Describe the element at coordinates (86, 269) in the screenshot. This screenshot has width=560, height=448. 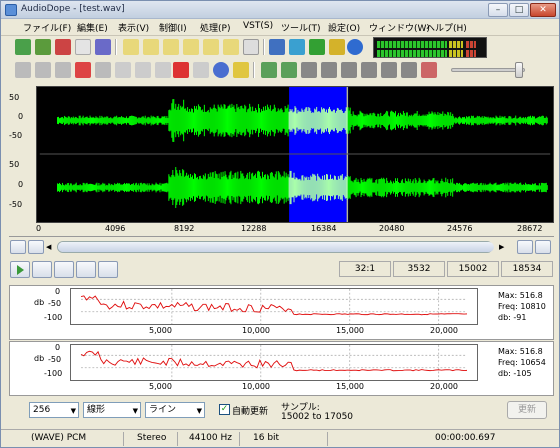
I see `start-button` at that location.